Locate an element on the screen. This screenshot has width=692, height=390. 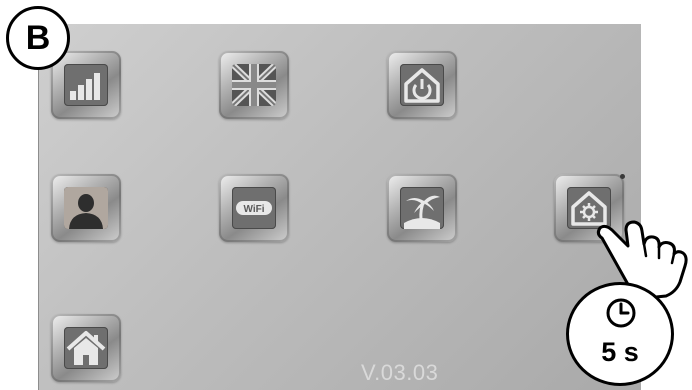
signal-strength-button is located at coordinates (86, 85).